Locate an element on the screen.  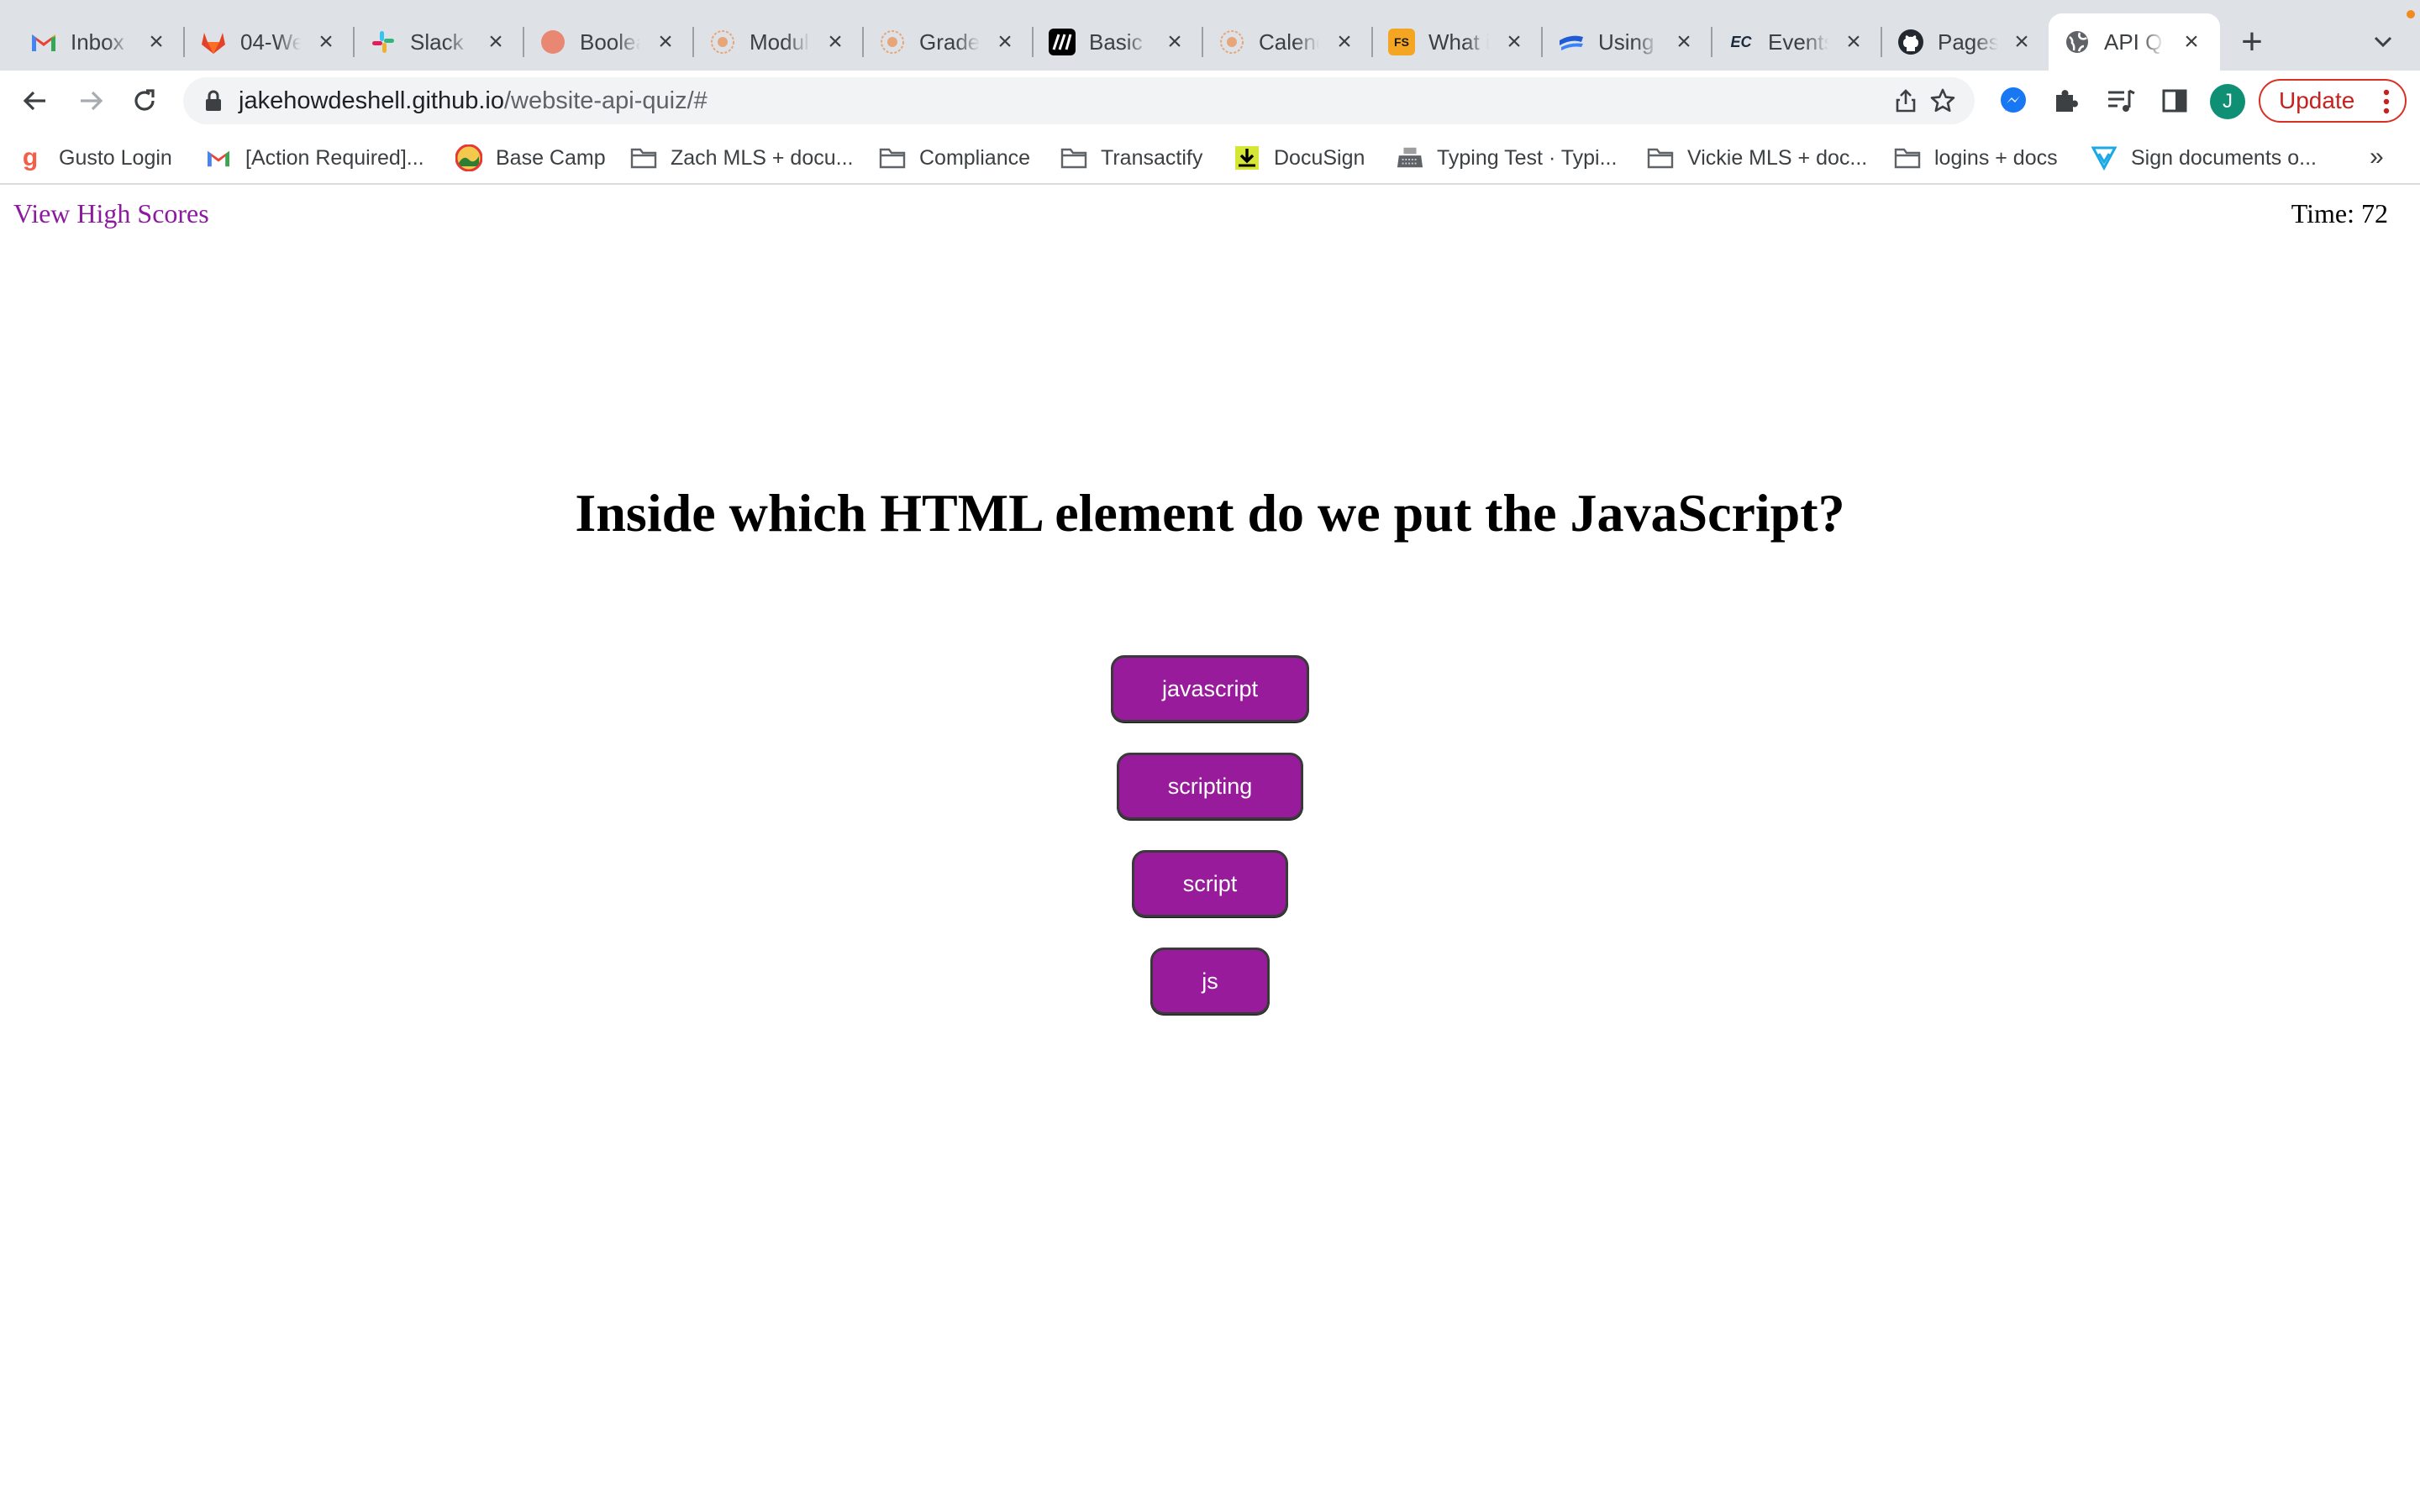
reload-button is located at coordinates (144, 101).